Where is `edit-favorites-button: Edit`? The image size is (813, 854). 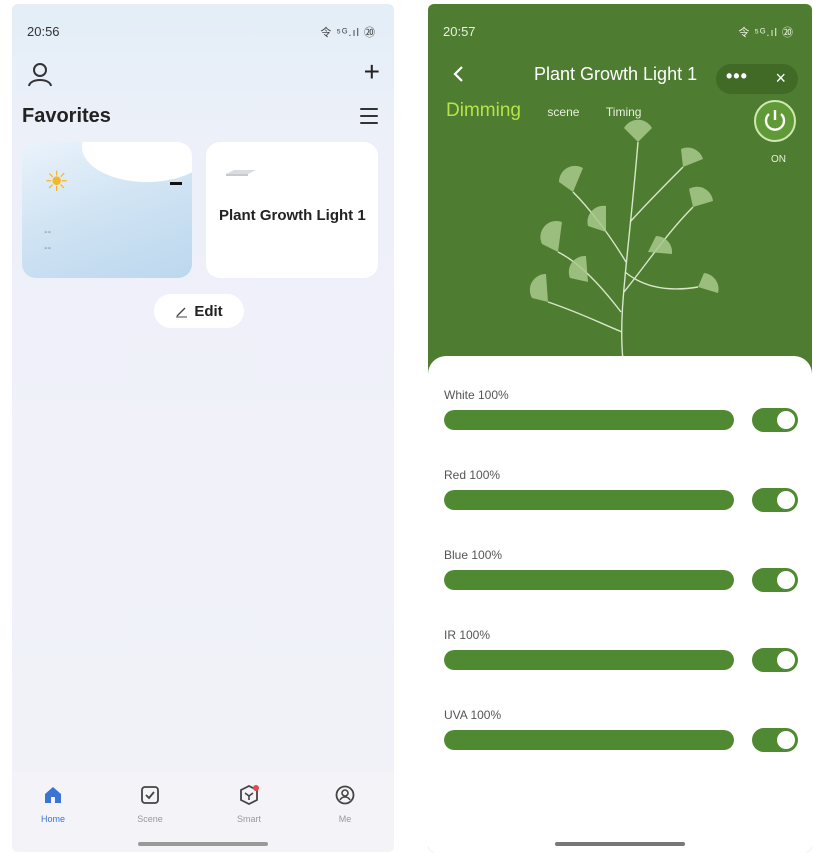 edit-favorites-button: Edit is located at coordinates (199, 311).